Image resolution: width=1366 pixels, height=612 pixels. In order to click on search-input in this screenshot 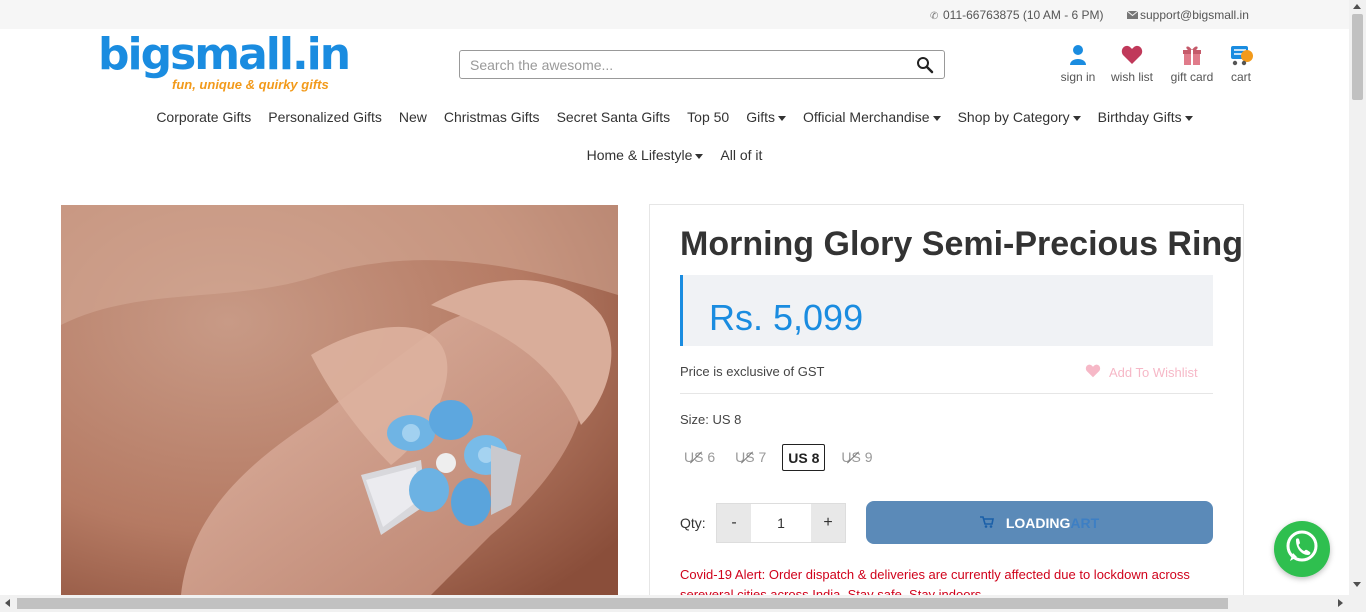, I will do `click(680, 64)`.